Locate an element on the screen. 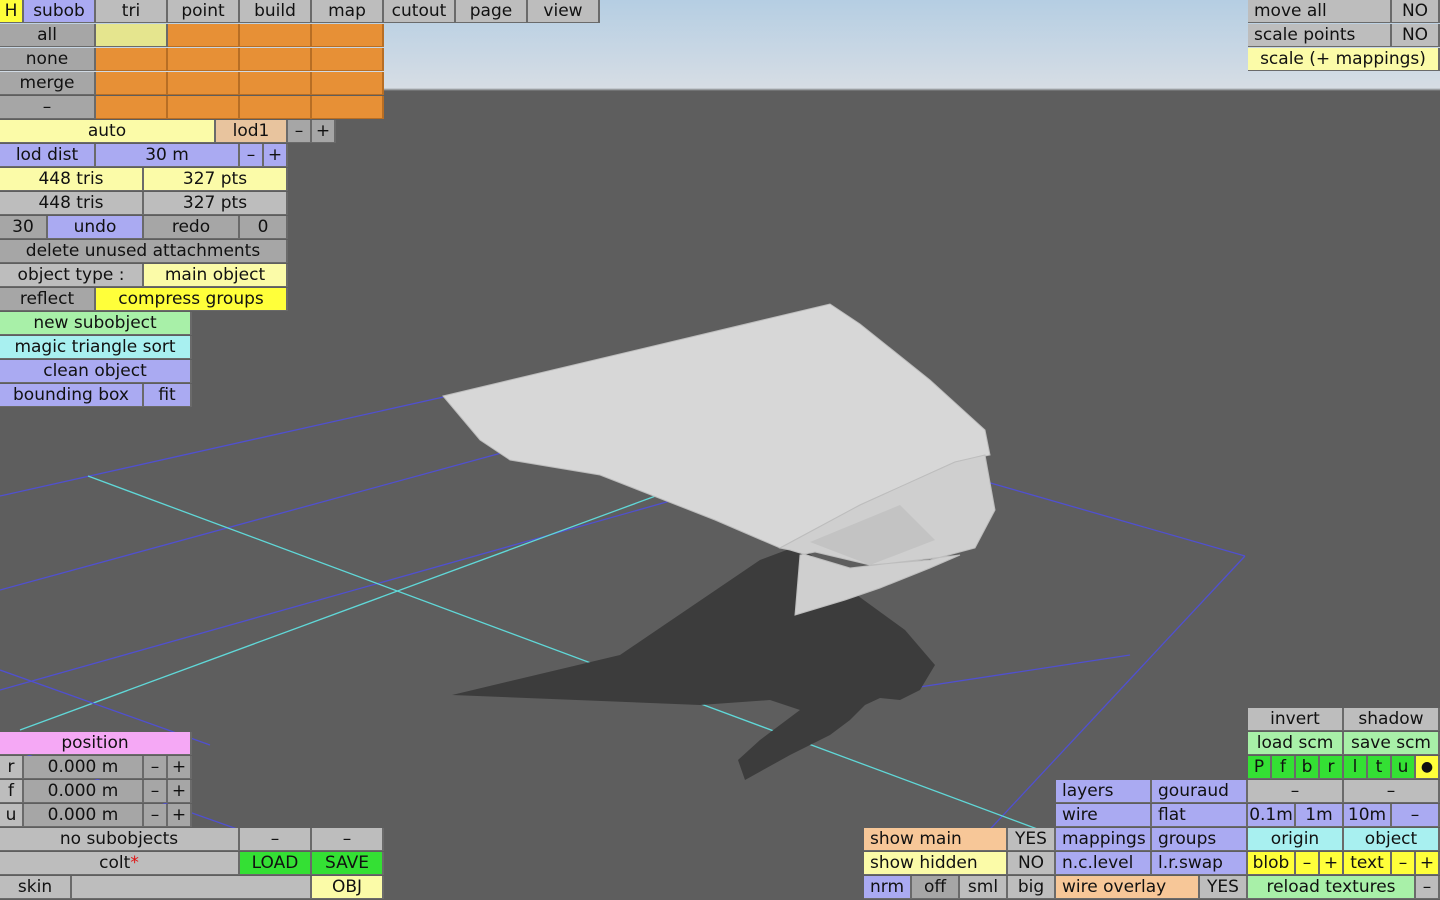 This screenshot has height=900, width=1440. invert-button: invert is located at coordinates (1296, 719).